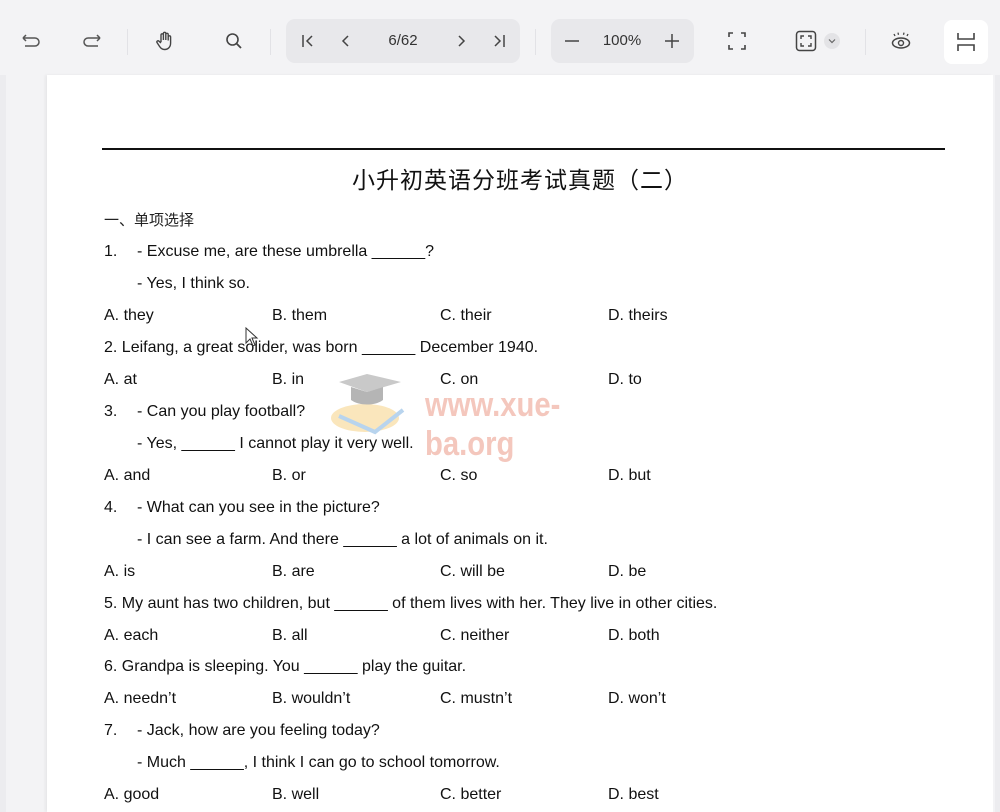  What do you see at coordinates (111, 411) in the screenshot?
I see `question-number: 3.` at bounding box center [111, 411].